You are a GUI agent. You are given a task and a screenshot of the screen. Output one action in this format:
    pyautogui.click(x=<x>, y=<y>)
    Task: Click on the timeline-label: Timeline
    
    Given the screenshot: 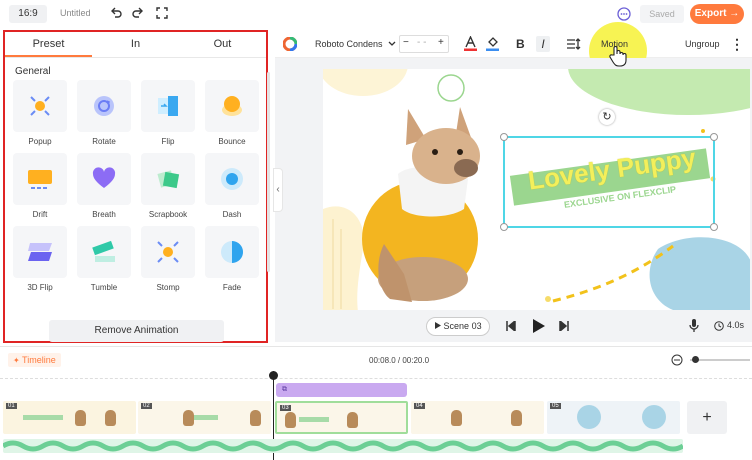 What is the action you would take?
    pyautogui.click(x=39, y=360)
    